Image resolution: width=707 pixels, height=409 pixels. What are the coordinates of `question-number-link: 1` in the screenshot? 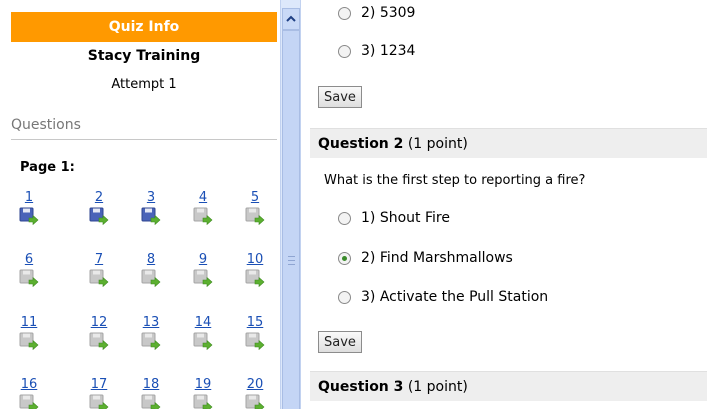 It's located at (29, 197).